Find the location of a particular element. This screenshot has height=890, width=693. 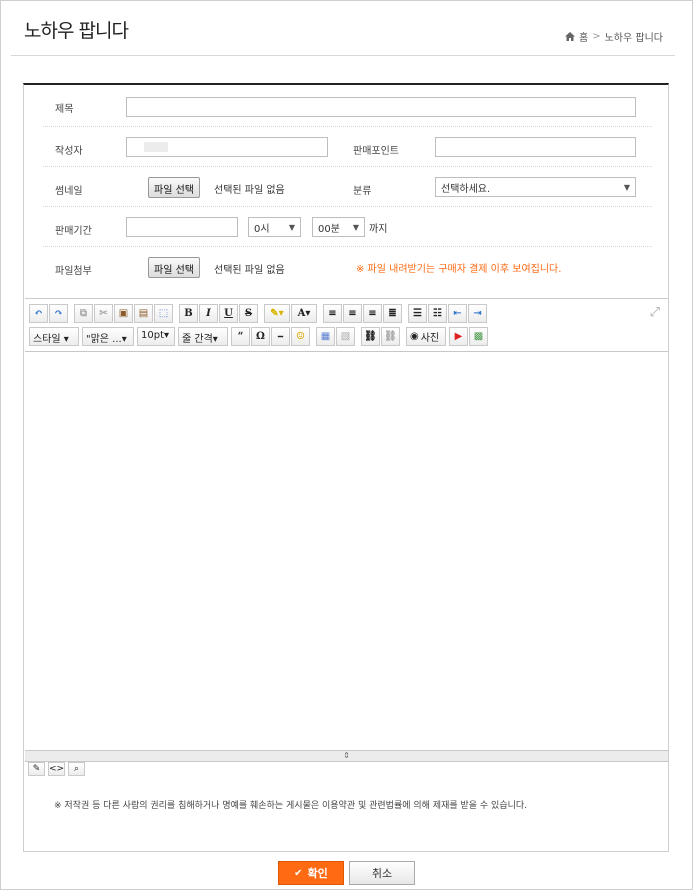

editor-mode-bar: ✎ <> ⌕ is located at coordinates (57, 769).